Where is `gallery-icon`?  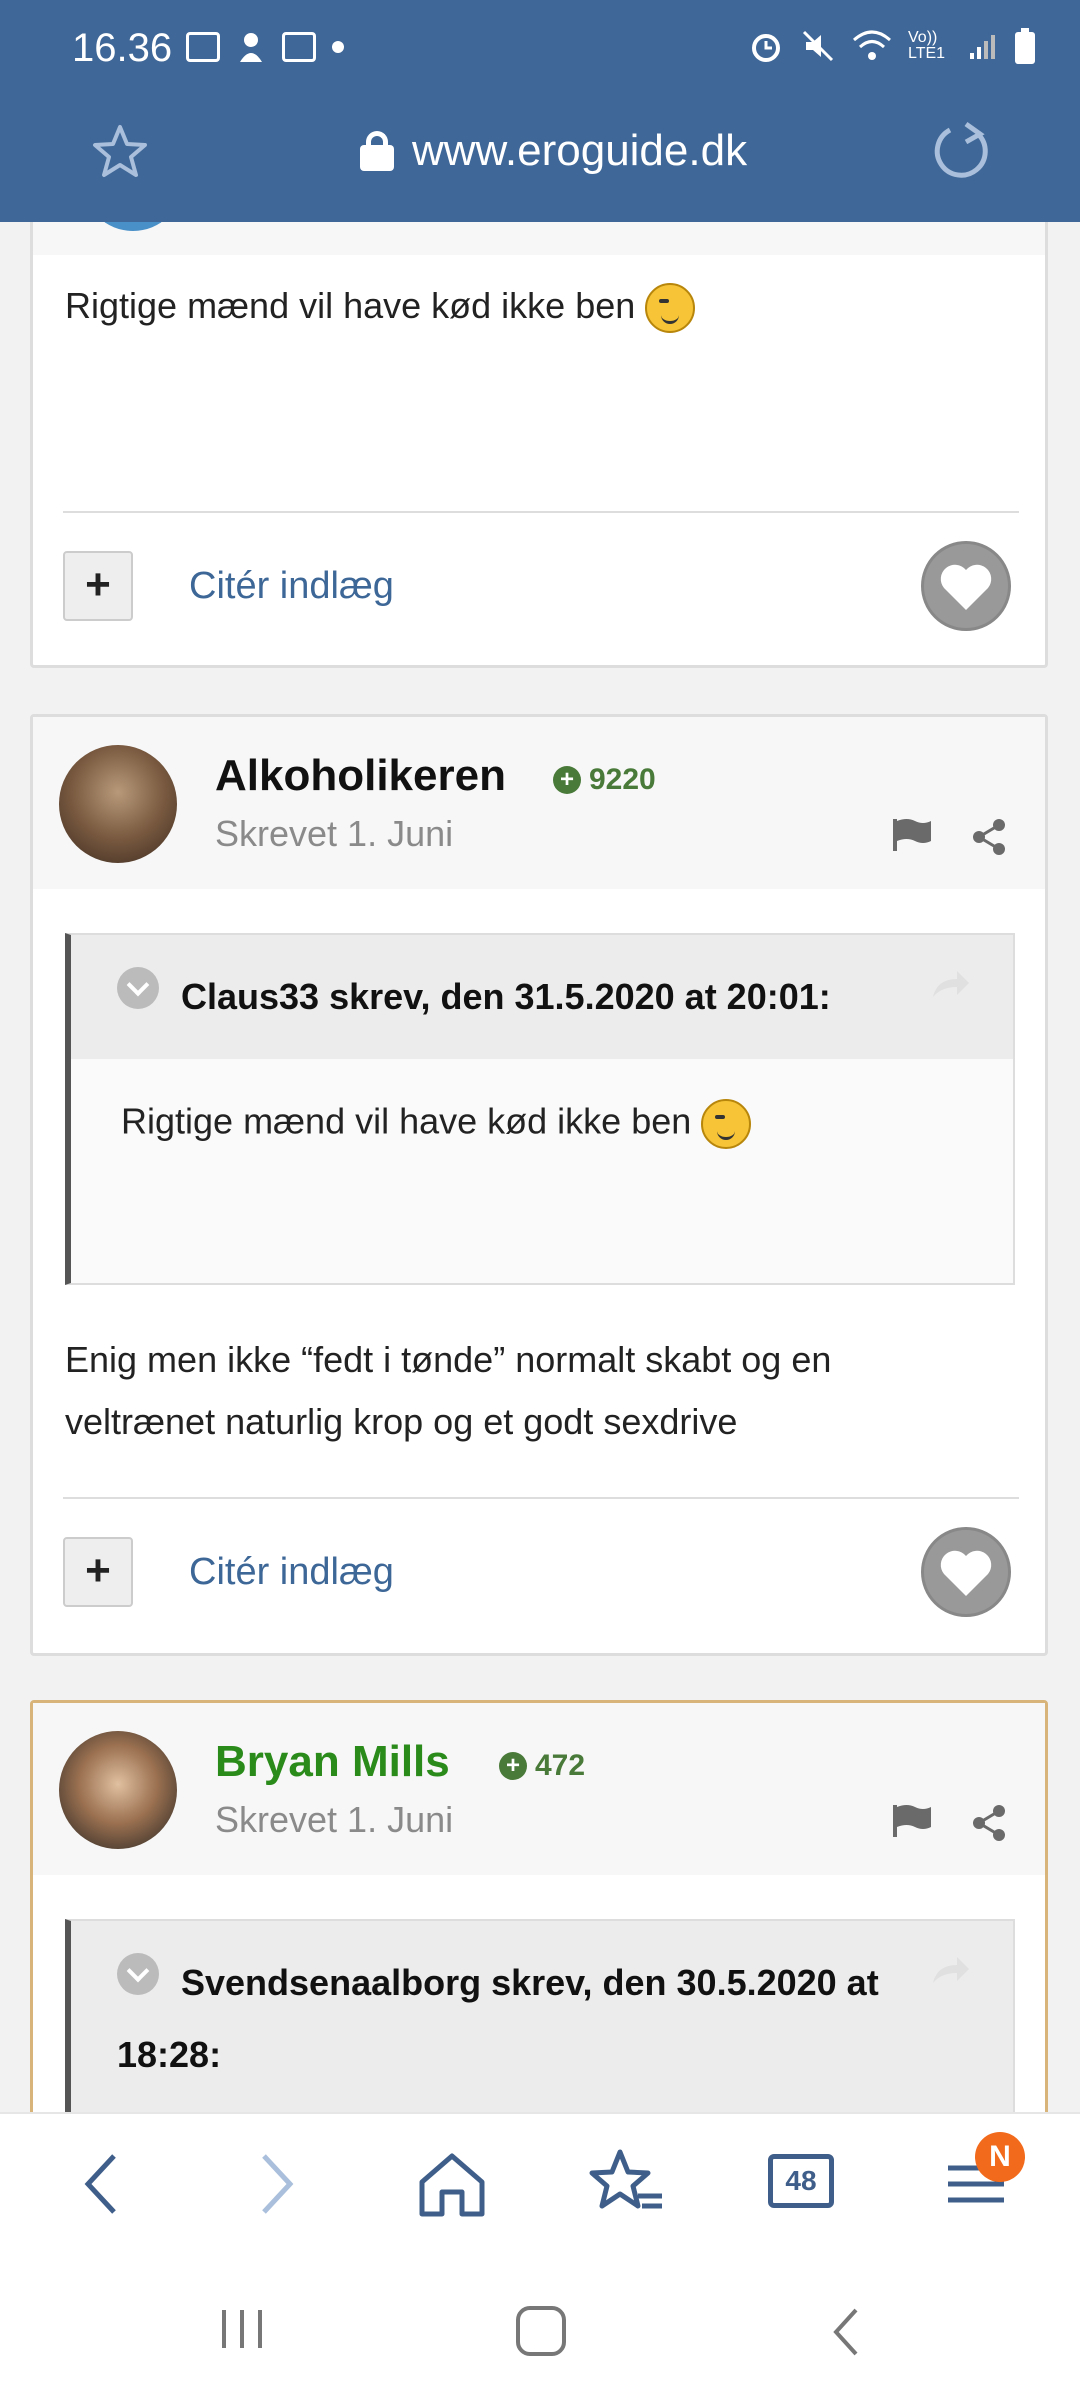 gallery-icon is located at coordinates (203, 47).